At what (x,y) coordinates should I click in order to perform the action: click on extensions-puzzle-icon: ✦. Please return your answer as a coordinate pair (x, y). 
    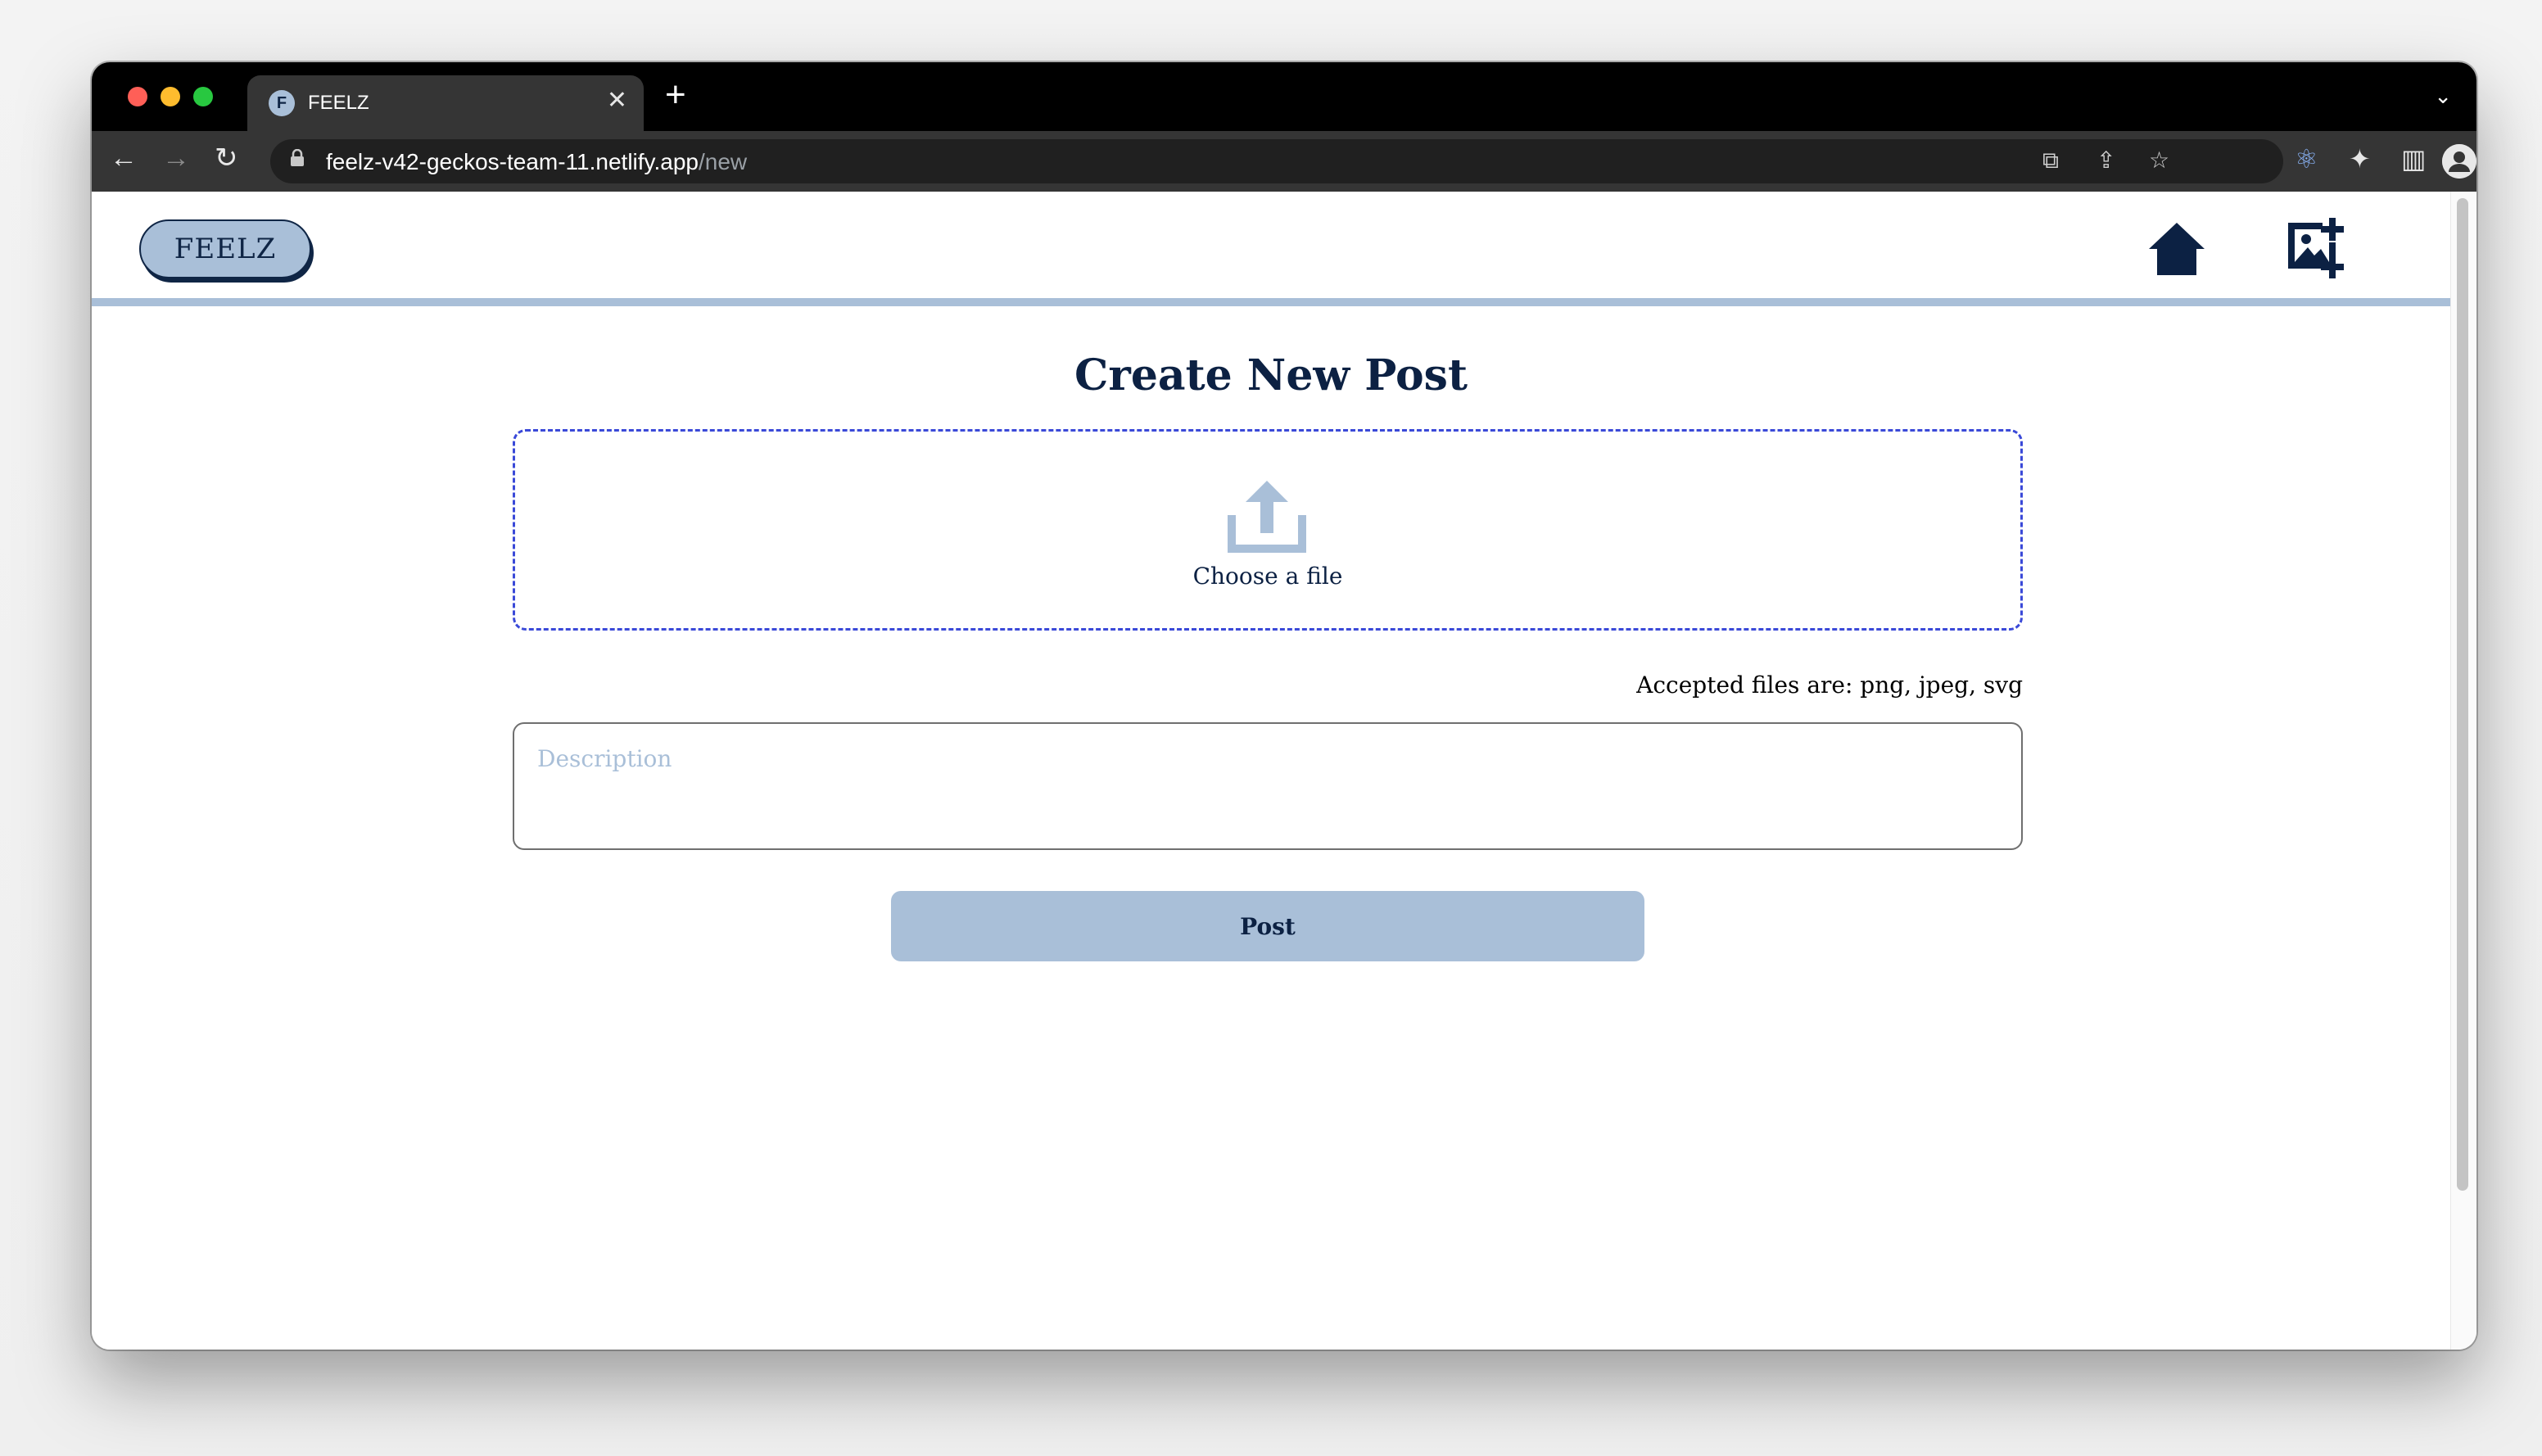
    Looking at the image, I should click on (2360, 159).